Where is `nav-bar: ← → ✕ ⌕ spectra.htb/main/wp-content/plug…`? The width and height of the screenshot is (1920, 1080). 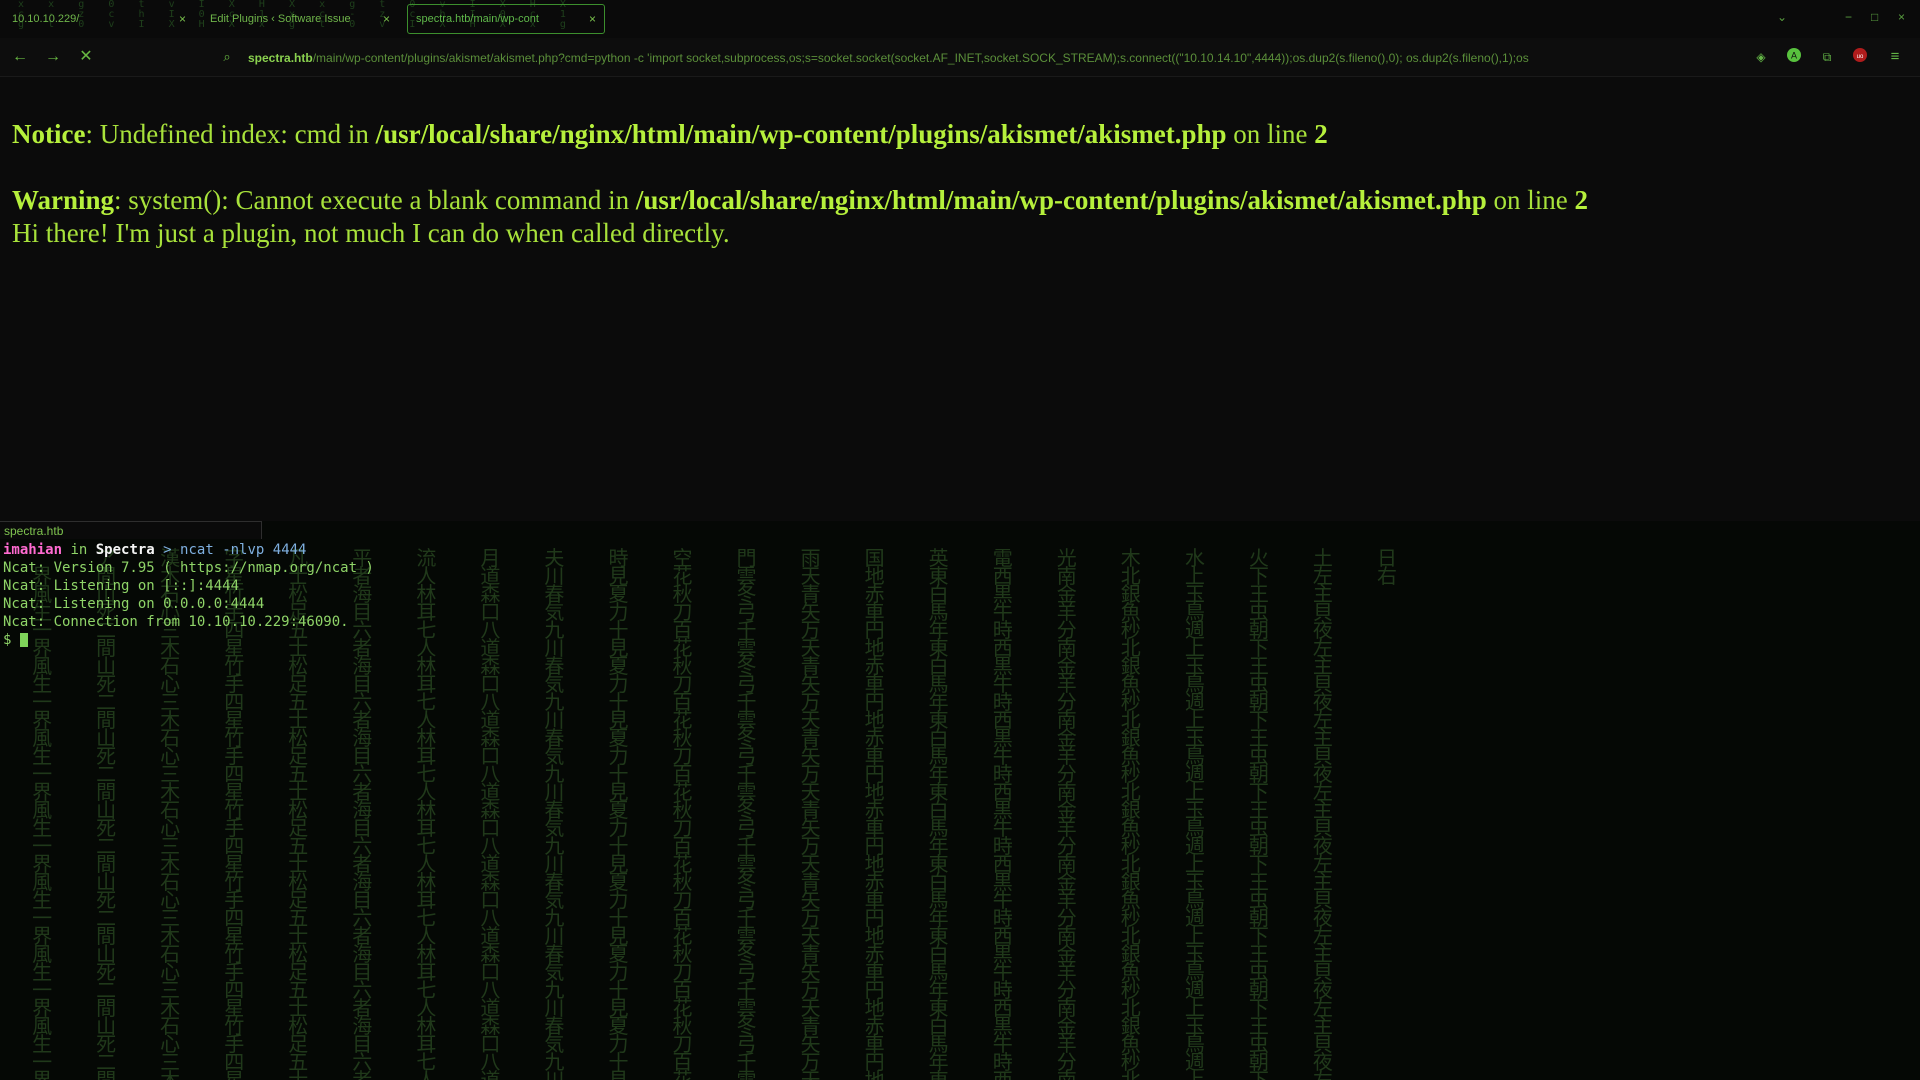 nav-bar: ← → ✕ ⌕ spectra.htb/main/wp-content/plug… is located at coordinates (960, 57).